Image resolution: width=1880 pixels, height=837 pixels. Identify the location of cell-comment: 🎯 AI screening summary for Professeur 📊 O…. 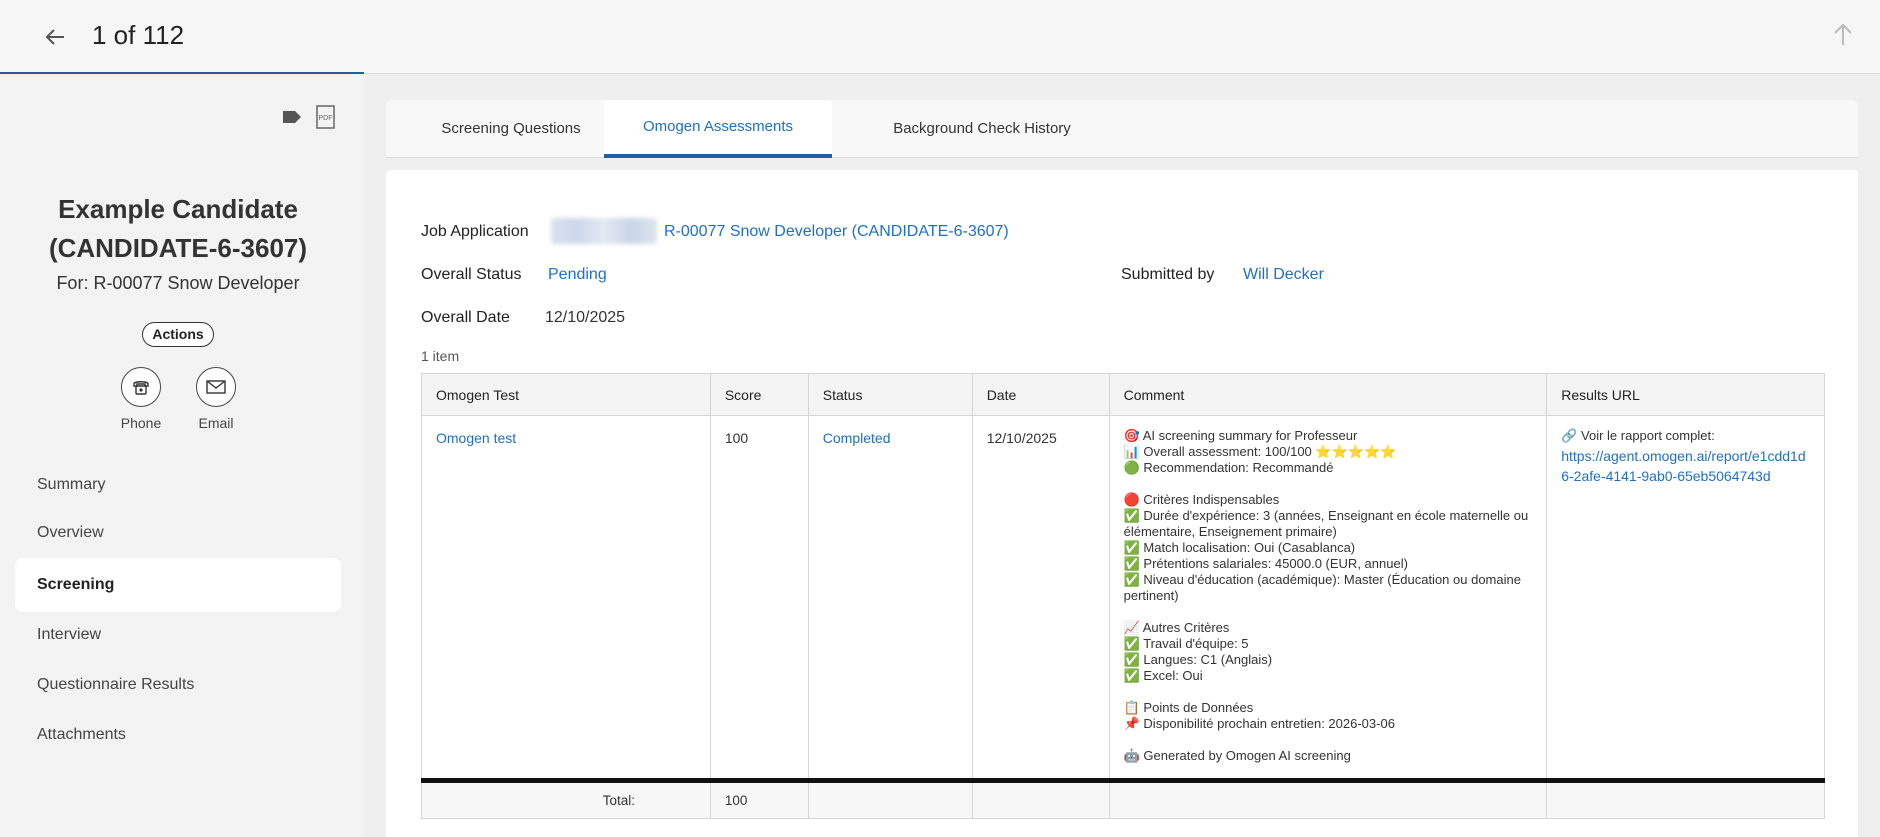
(1328, 598).